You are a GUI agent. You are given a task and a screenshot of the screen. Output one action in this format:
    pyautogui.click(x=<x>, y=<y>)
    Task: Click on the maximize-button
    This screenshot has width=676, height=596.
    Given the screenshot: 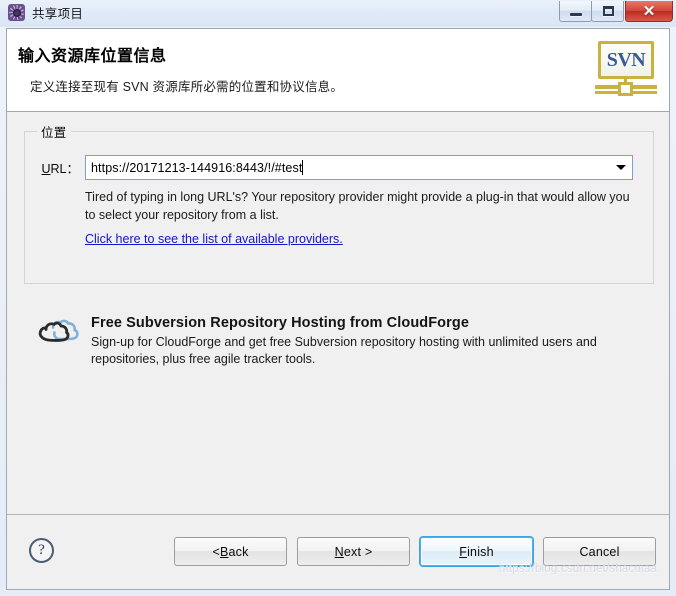 What is the action you would take?
    pyautogui.click(x=607, y=11)
    